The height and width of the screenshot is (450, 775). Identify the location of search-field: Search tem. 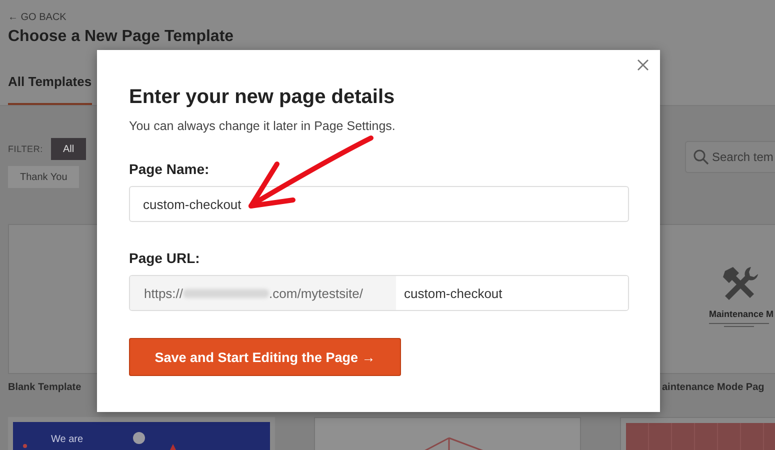
(730, 157).